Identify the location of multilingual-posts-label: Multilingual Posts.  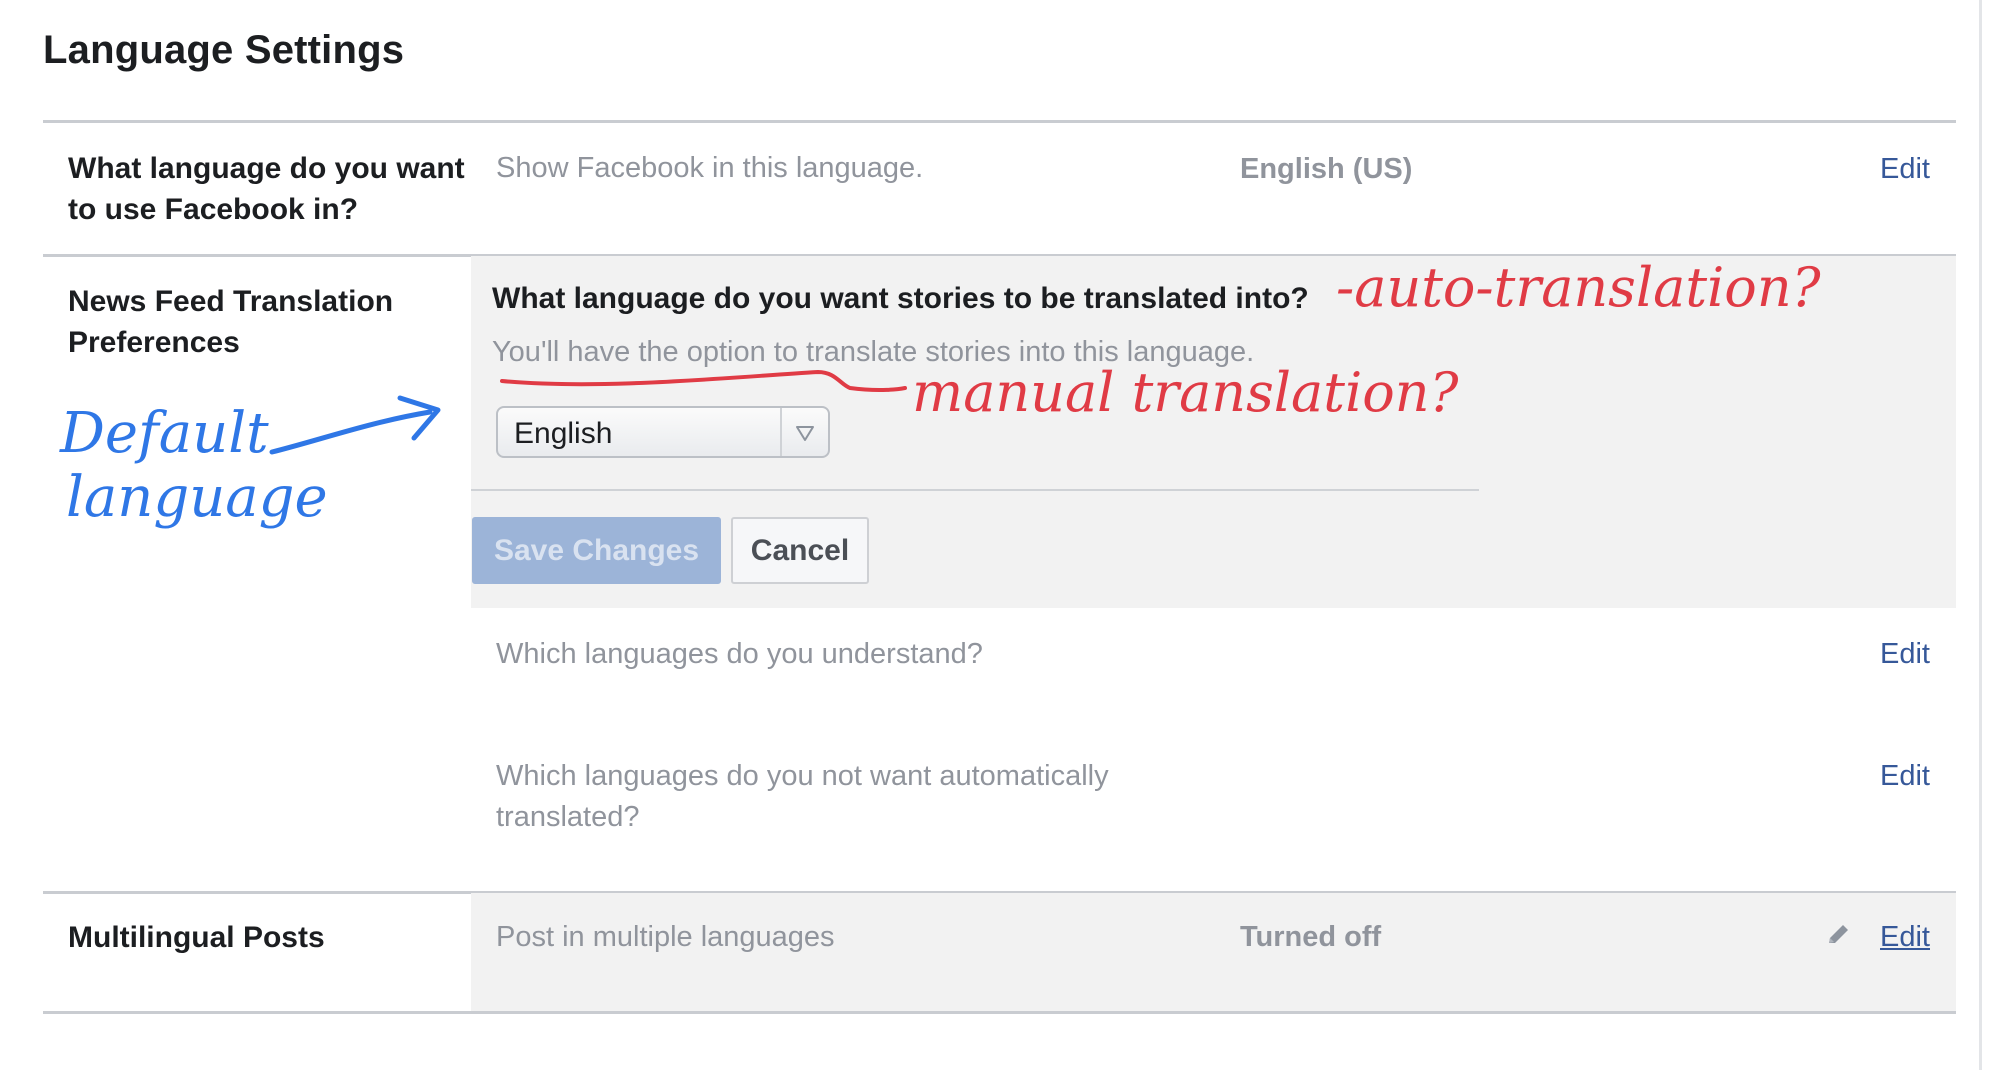
(196, 937).